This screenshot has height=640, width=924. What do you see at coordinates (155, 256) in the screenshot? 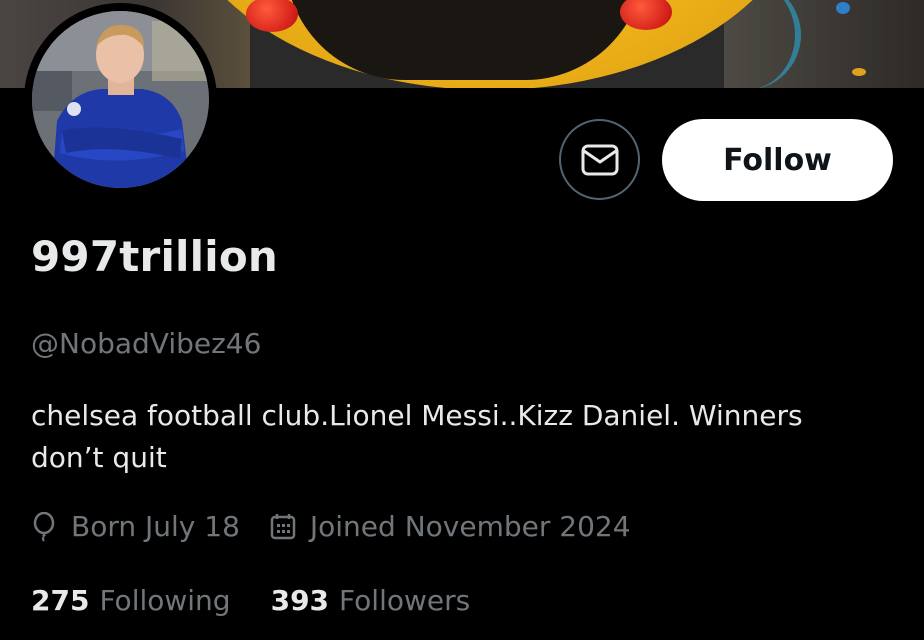
I see `display-name: 997trillion` at bounding box center [155, 256].